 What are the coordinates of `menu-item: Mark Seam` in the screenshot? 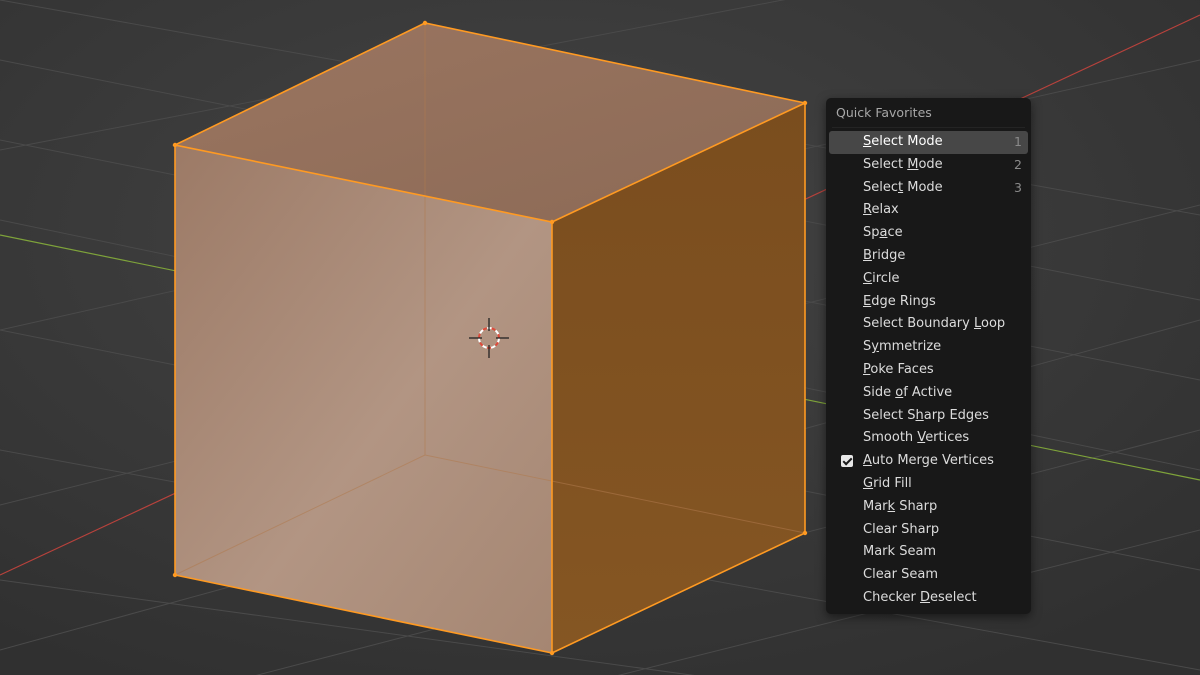 It's located at (928, 552).